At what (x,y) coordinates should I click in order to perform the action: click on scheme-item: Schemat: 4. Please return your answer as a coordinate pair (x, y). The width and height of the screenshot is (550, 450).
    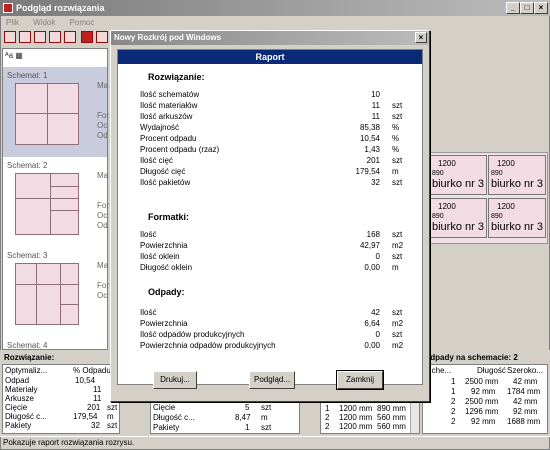
    Looking at the image, I should click on (55, 343).